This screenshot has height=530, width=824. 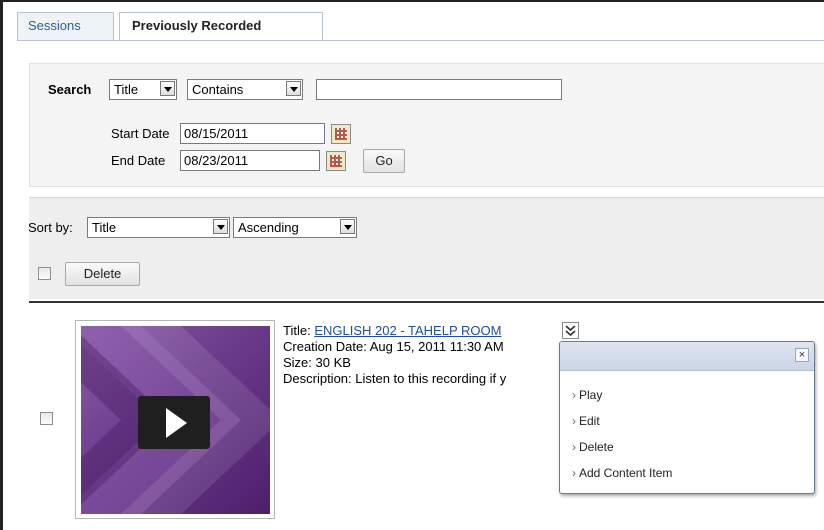 I want to click on recording-thumbnail, so click(x=175, y=419).